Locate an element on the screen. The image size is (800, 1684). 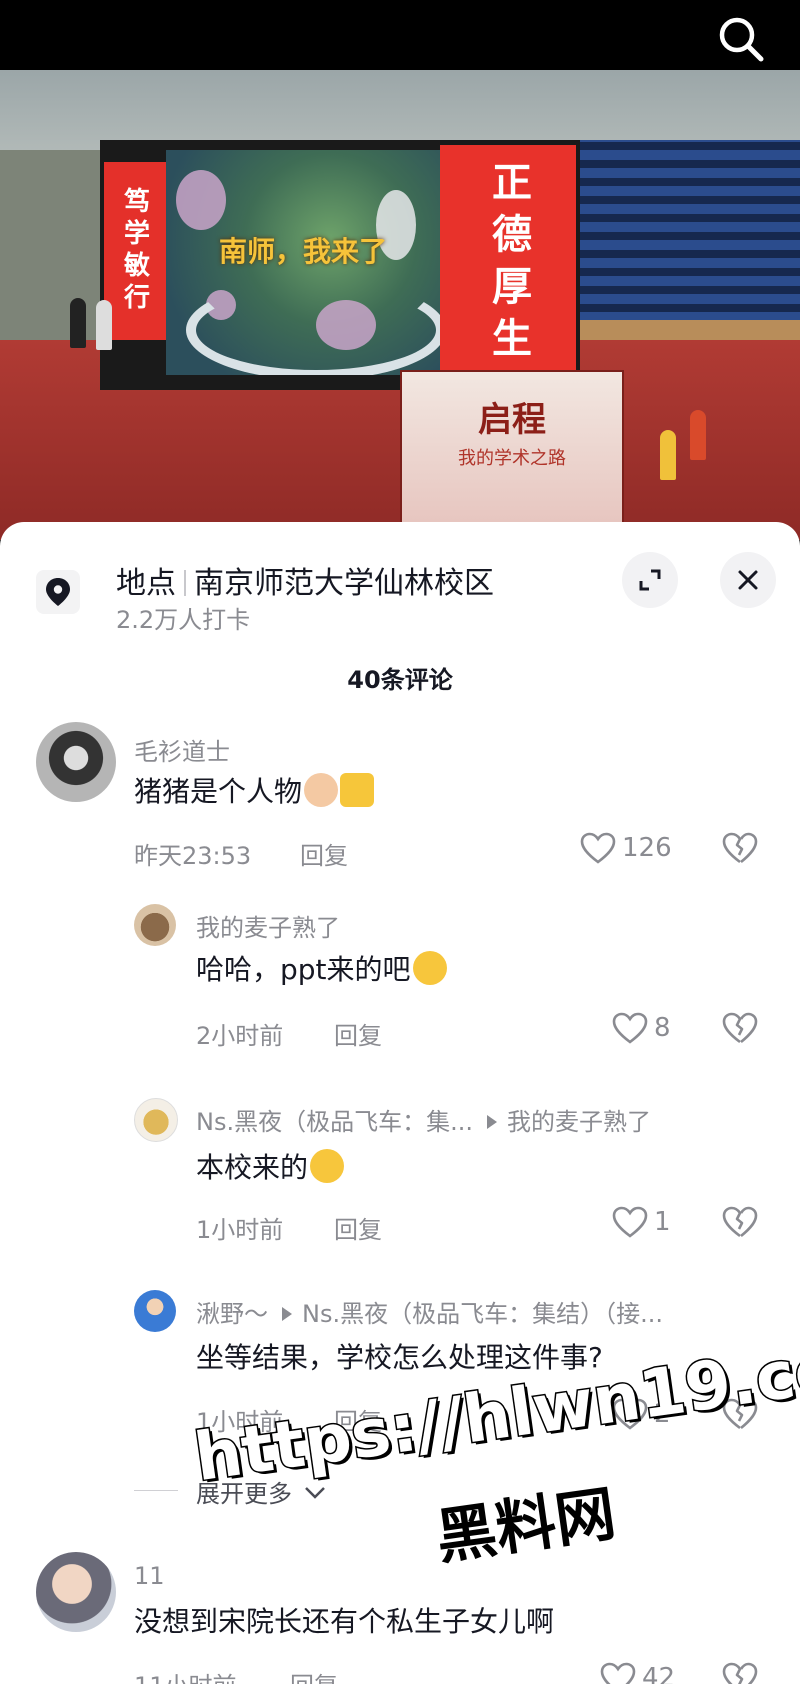
screen-banner-right: 正德厚生 is located at coordinates (508, 265).